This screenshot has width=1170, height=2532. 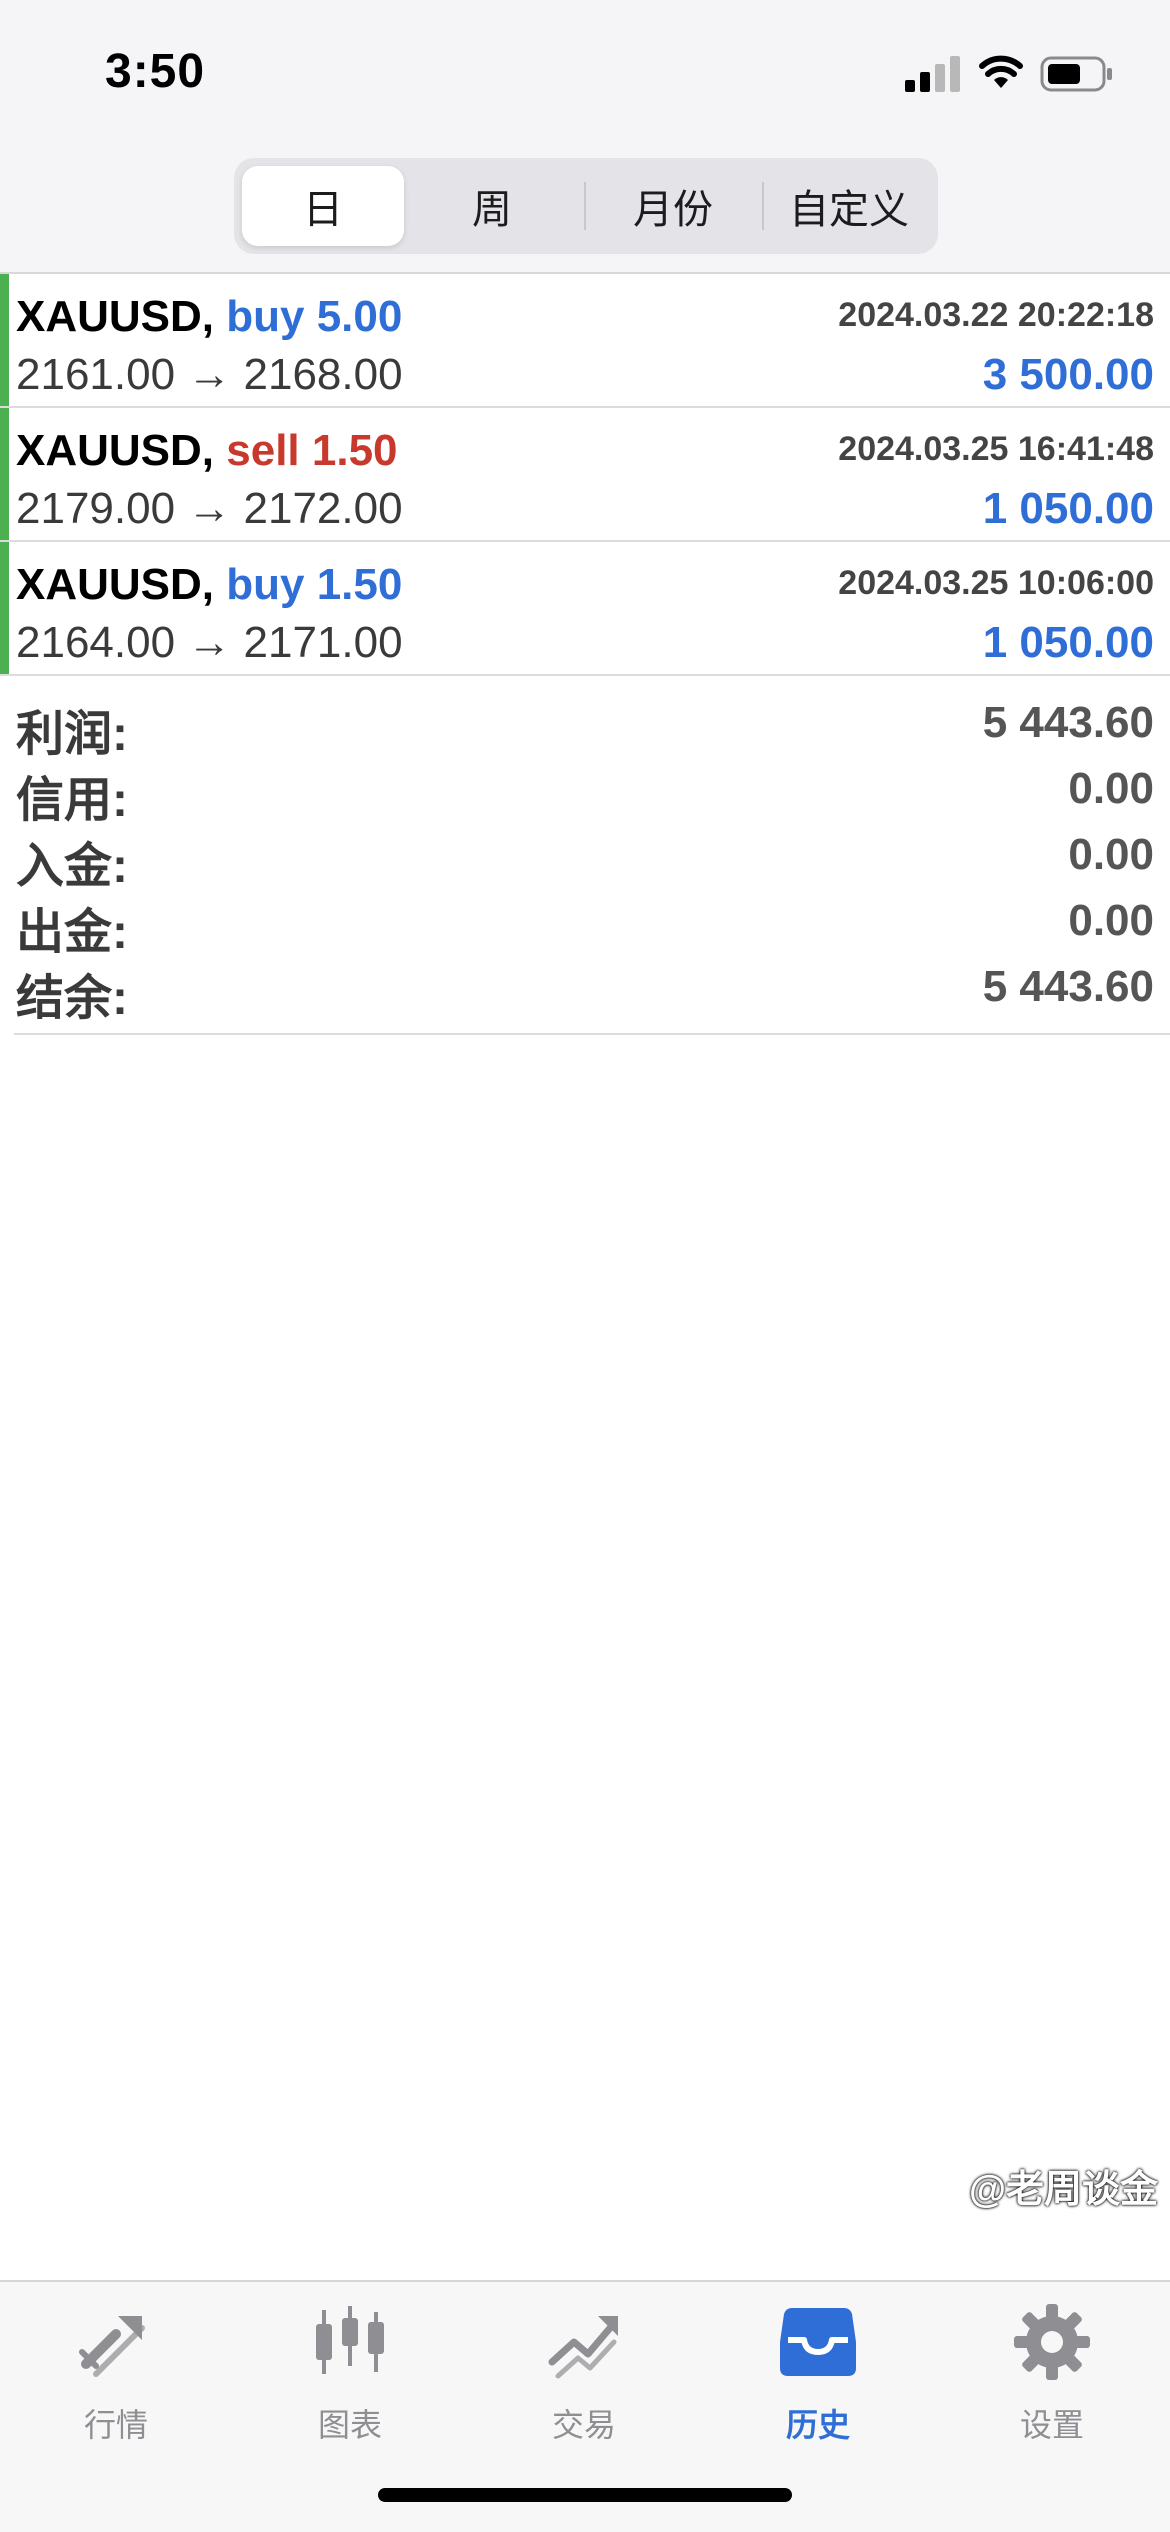 I want to click on tab-trade: 交易, so click(x=584, y=2377).